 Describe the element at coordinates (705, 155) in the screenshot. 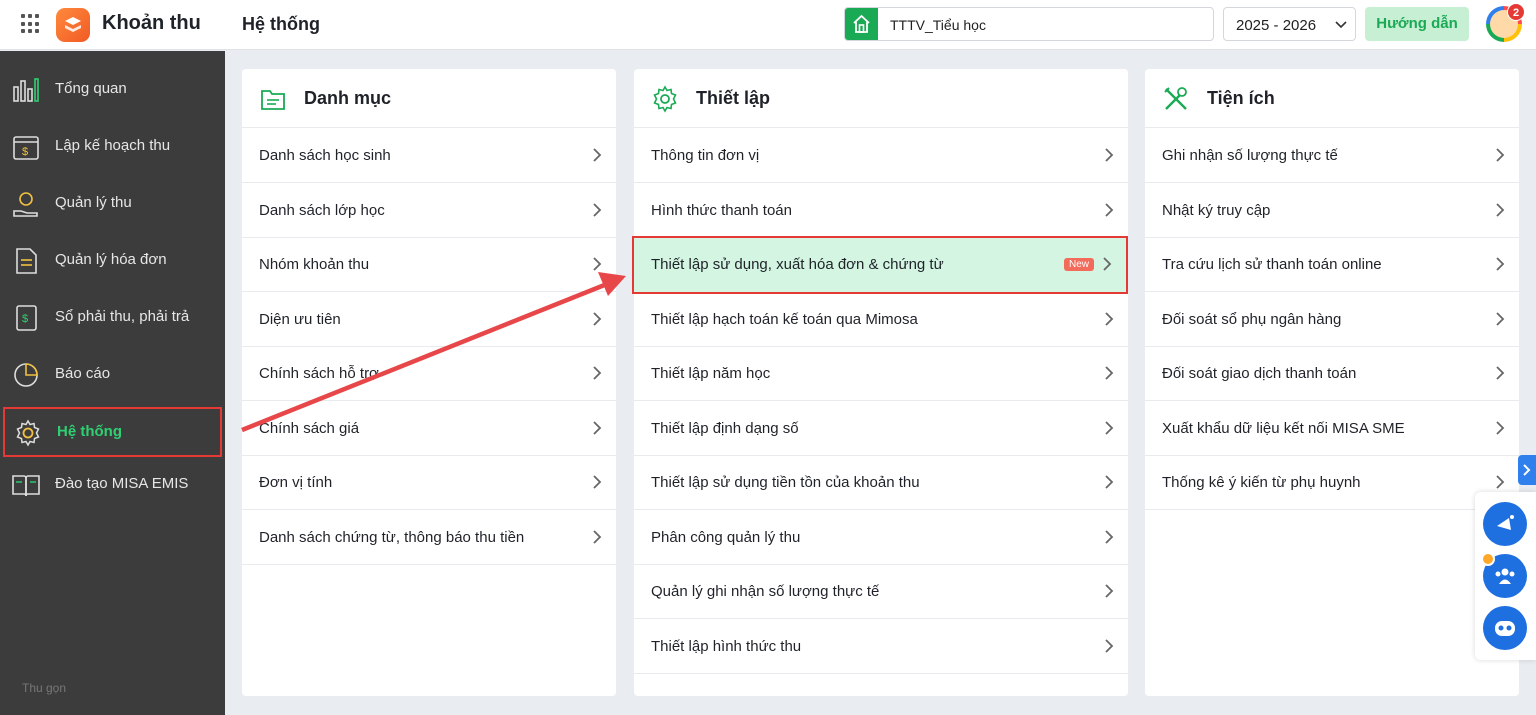

I see `list-item-label: Thông tin đơn vị` at that location.